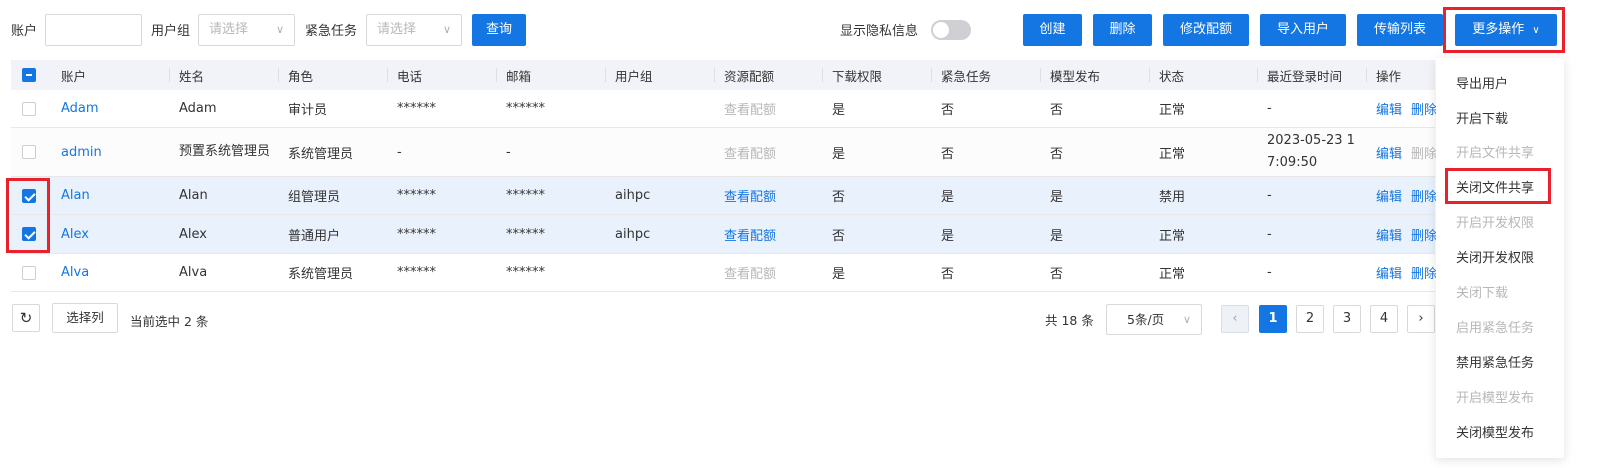 This screenshot has width=1615, height=468. I want to click on page-button-3: 3, so click(1347, 319).